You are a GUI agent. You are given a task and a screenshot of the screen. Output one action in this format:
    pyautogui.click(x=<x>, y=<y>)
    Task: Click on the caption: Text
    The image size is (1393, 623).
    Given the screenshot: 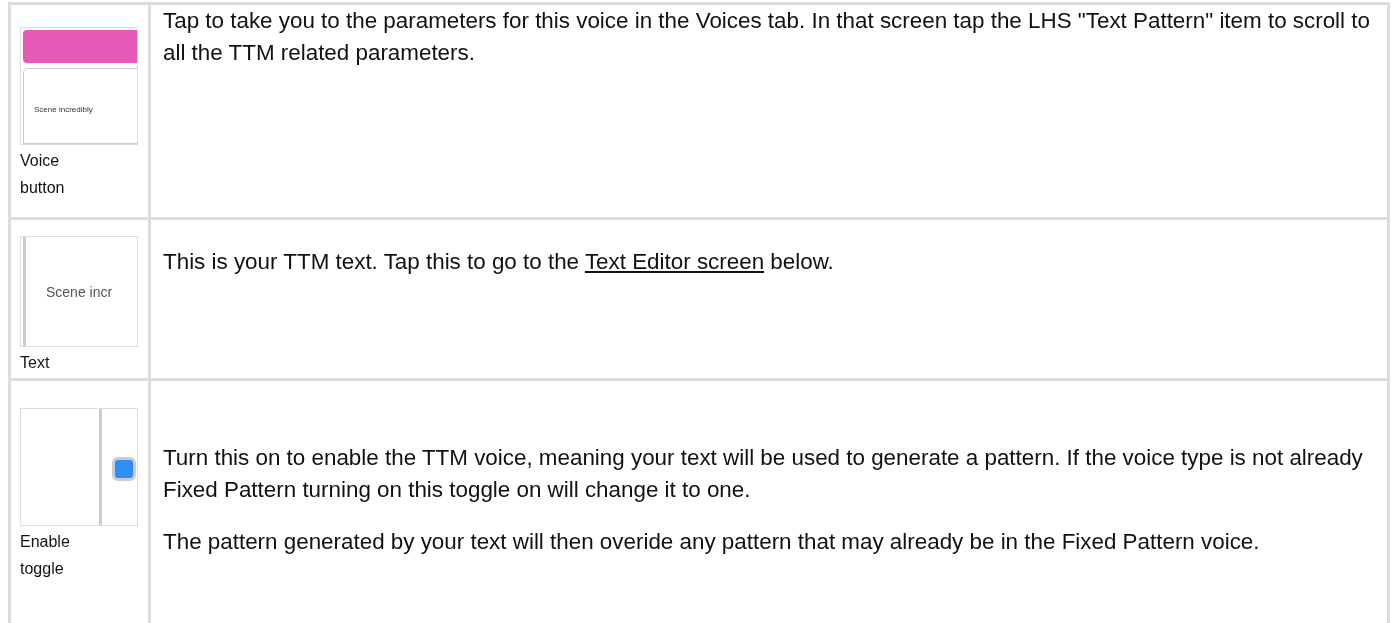 What is the action you would take?
    pyautogui.click(x=35, y=363)
    